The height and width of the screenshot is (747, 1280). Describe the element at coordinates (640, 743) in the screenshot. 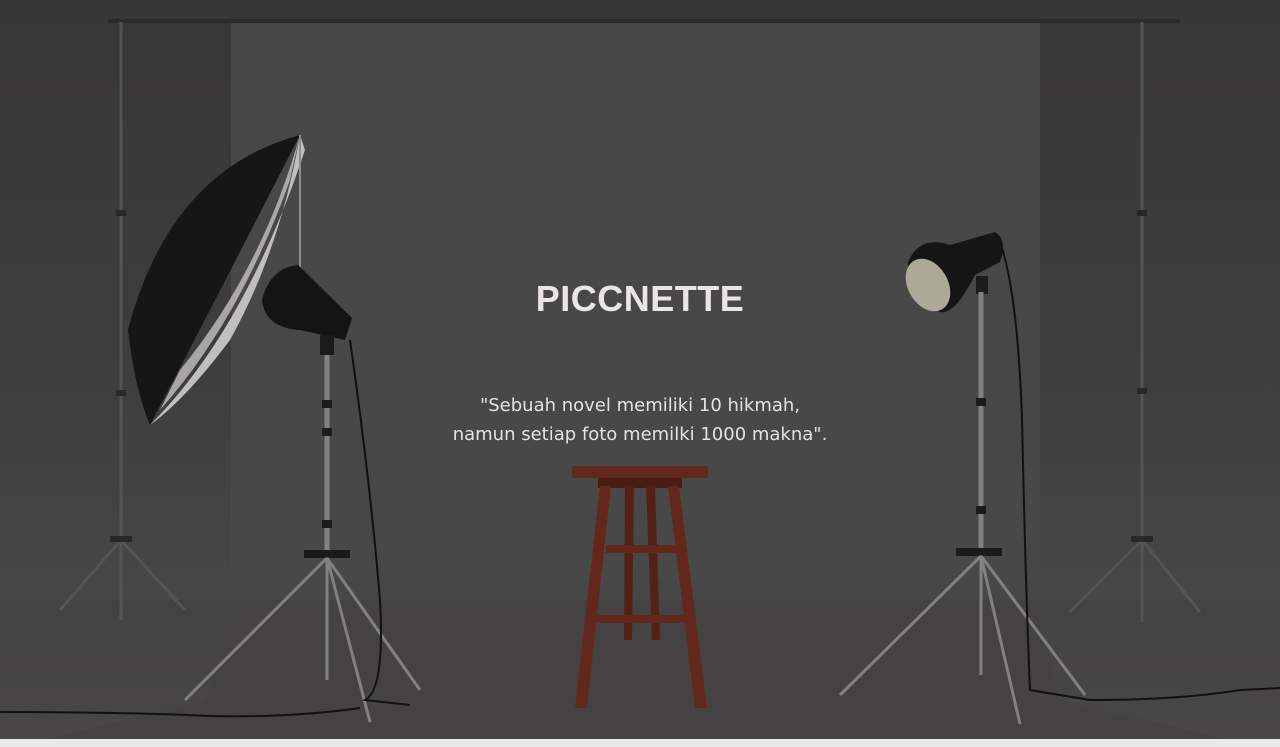

I see `bottom-divider` at that location.